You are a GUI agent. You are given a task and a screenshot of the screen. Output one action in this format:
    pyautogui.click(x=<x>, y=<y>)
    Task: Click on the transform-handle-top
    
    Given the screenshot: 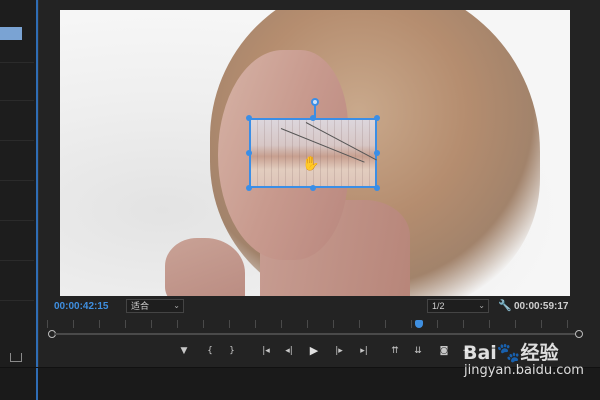 What is the action you would take?
    pyautogui.click(x=313, y=118)
    